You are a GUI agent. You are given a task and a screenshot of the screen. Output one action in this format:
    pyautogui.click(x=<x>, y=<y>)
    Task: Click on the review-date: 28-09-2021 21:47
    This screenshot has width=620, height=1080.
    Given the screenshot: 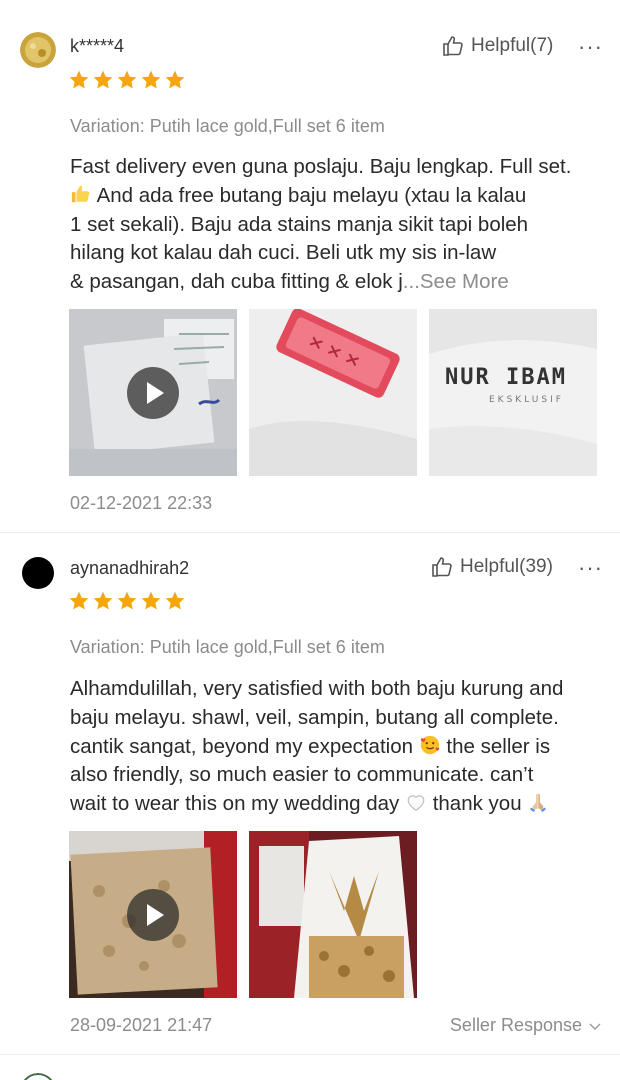 What is the action you would take?
    pyautogui.click(x=141, y=1025)
    